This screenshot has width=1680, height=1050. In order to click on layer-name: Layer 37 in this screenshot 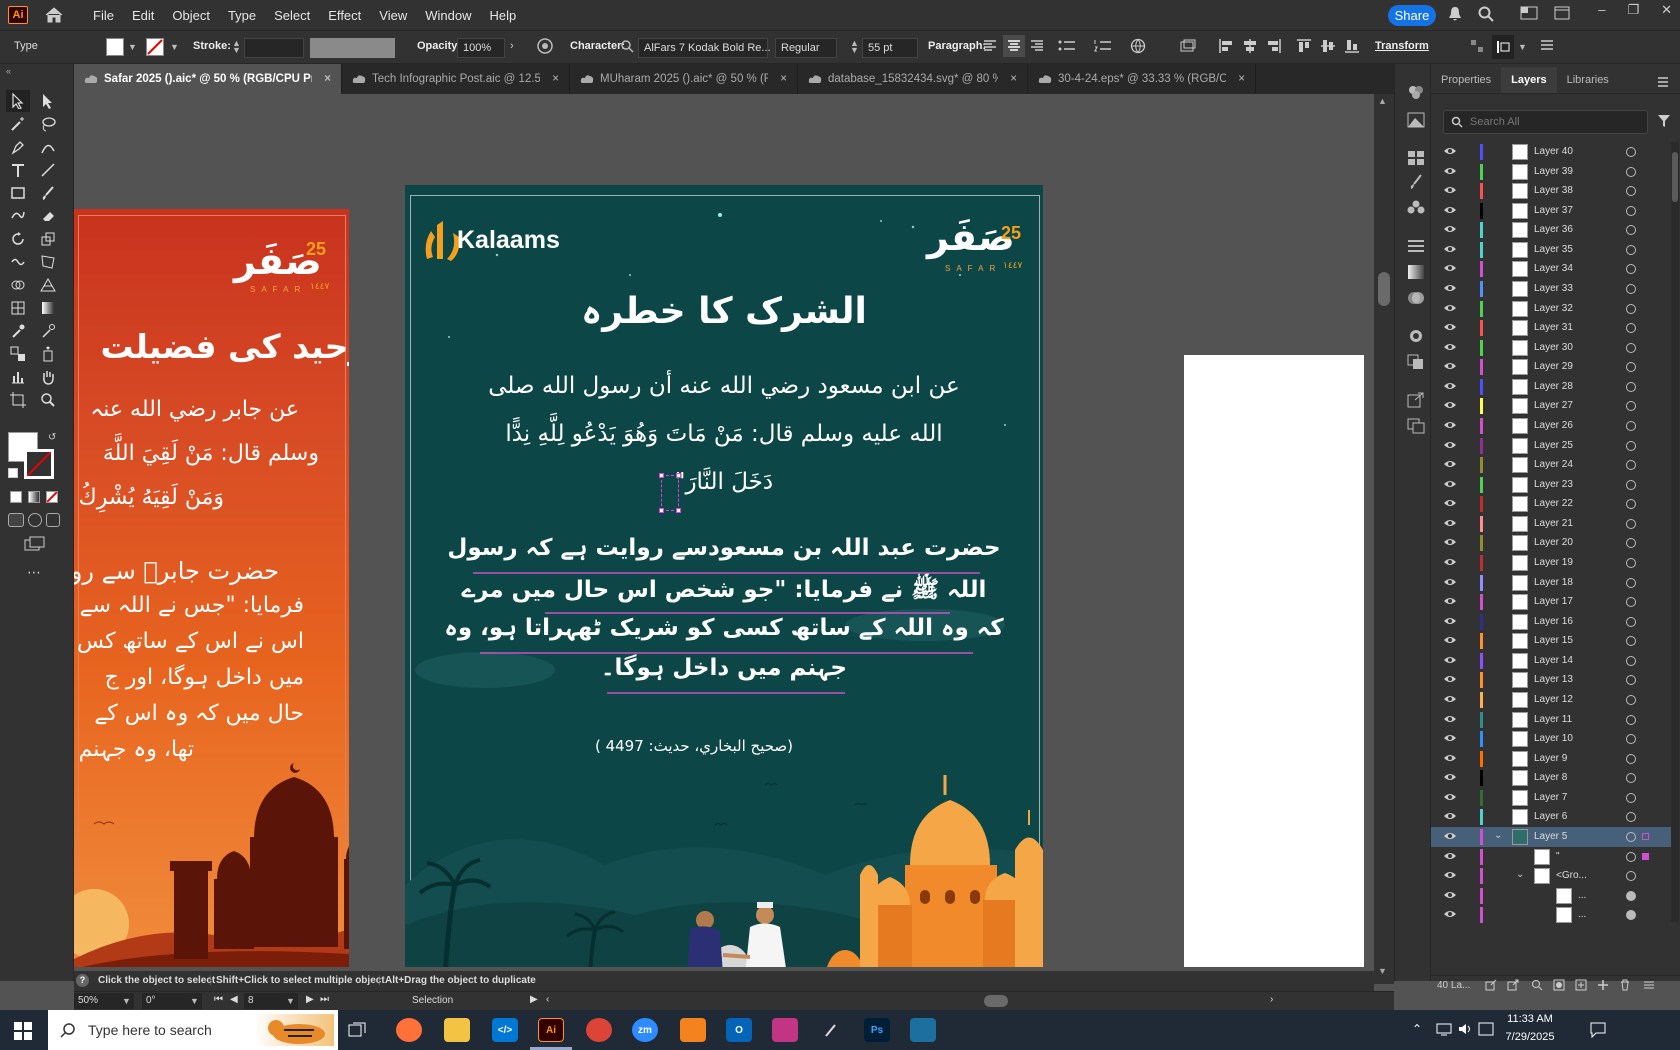, I will do `click(1553, 210)`.